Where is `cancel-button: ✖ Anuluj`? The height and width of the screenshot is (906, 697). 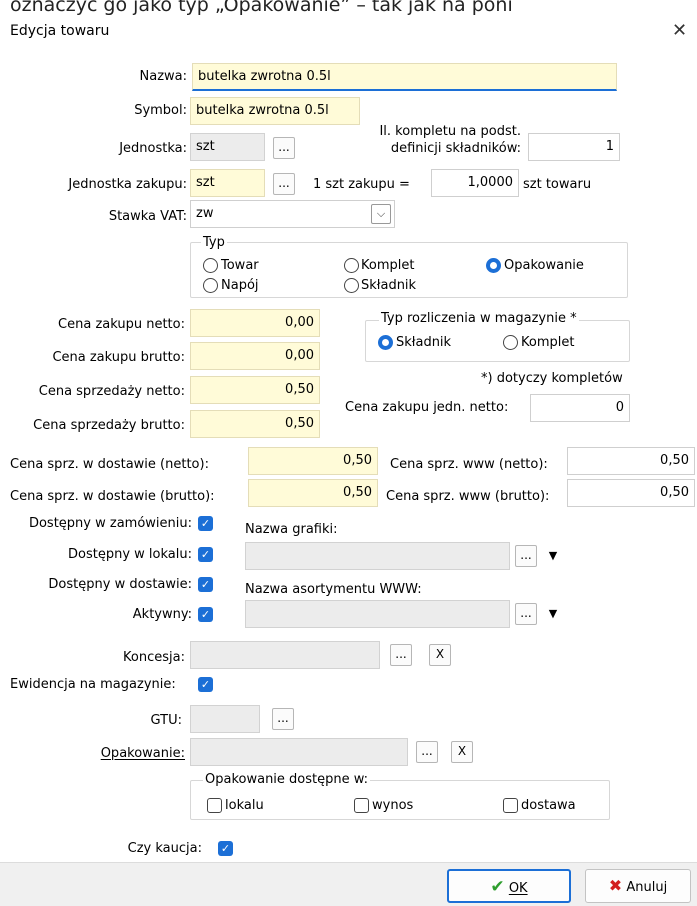 cancel-button: ✖ Anuluj is located at coordinates (638, 886).